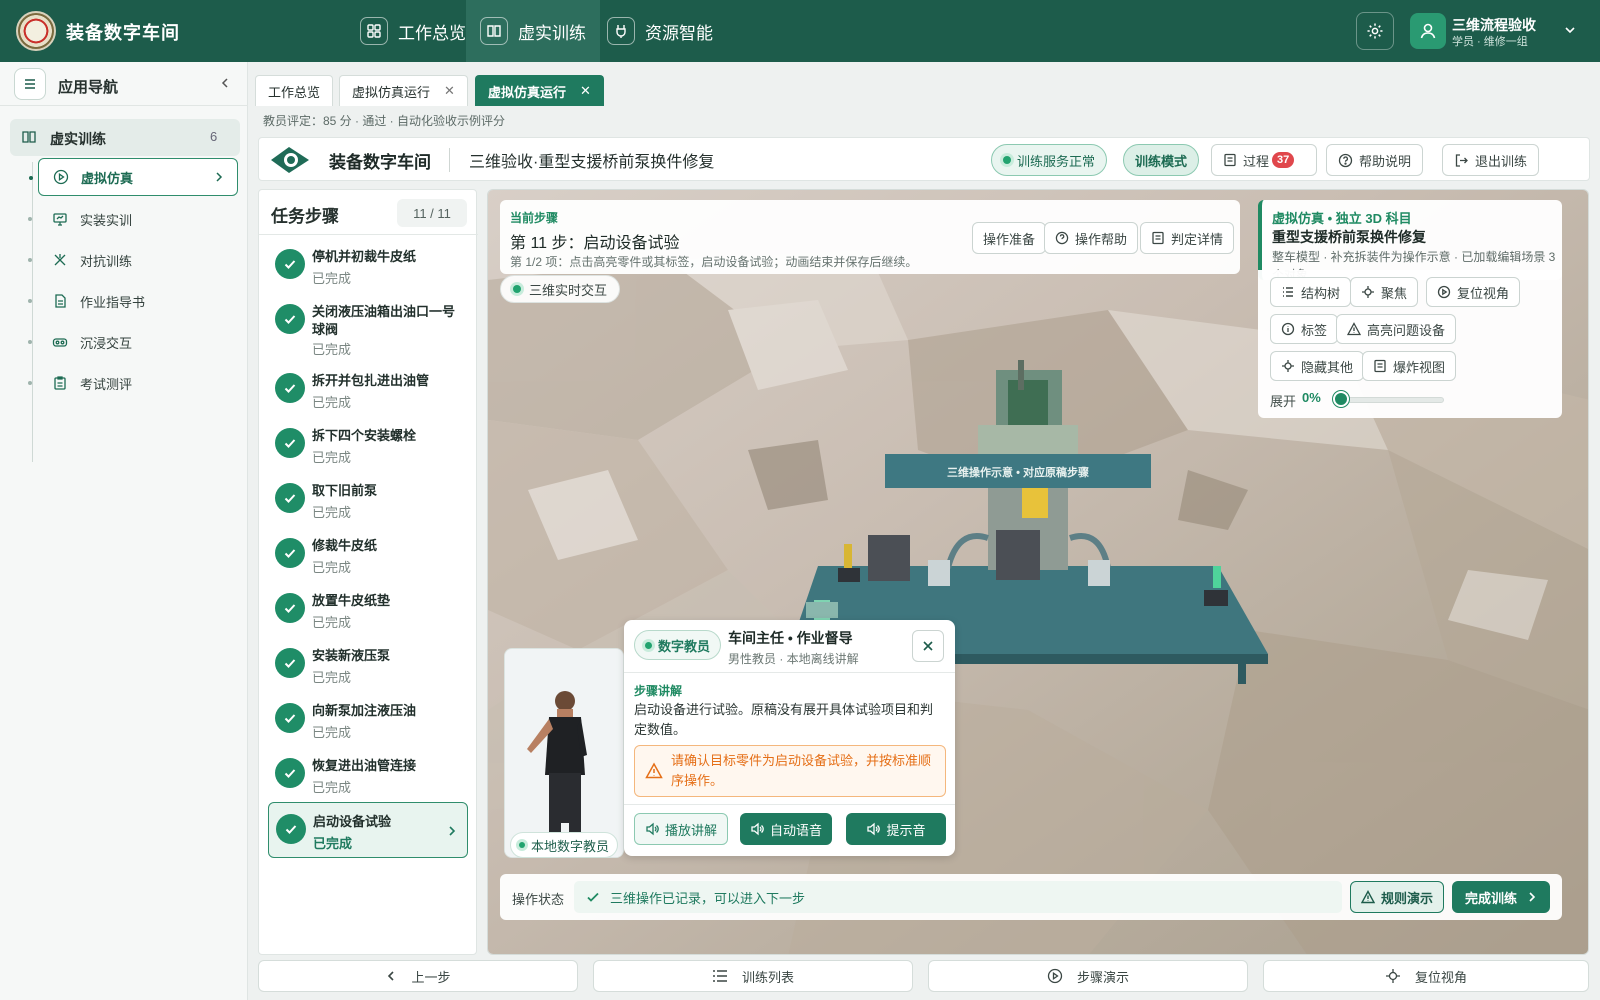  I want to click on judge-details-button: 判定详情, so click(1187, 238).